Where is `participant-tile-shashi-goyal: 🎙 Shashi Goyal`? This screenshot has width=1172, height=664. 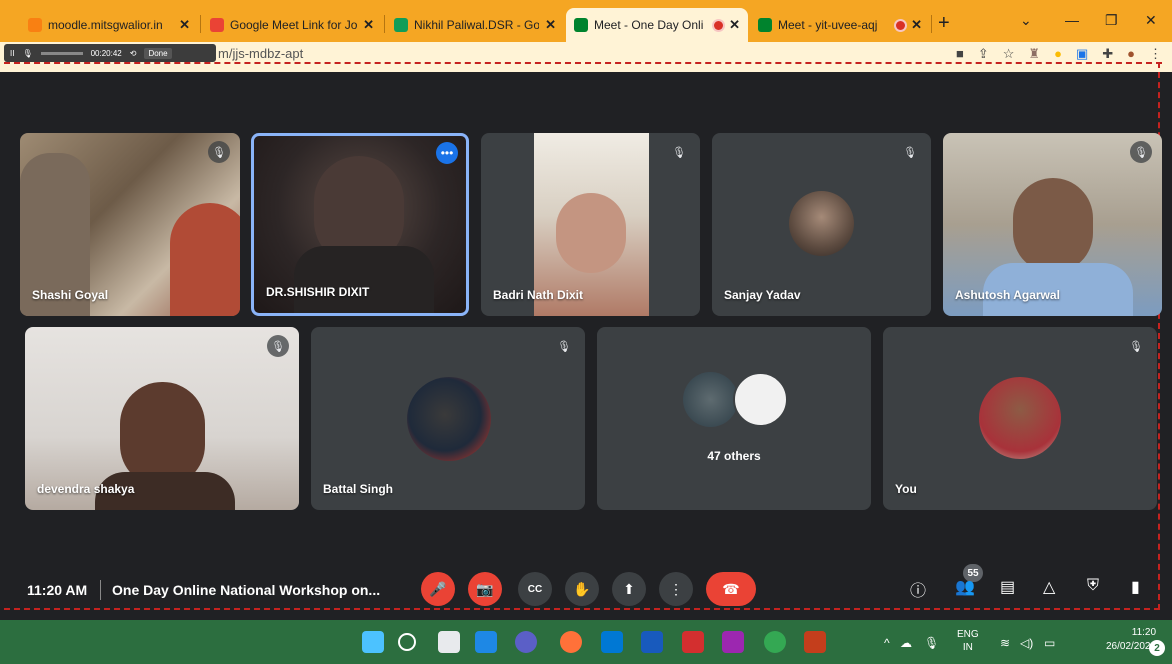
participant-tile-shashi-goyal: 🎙 Shashi Goyal is located at coordinates (130, 224).